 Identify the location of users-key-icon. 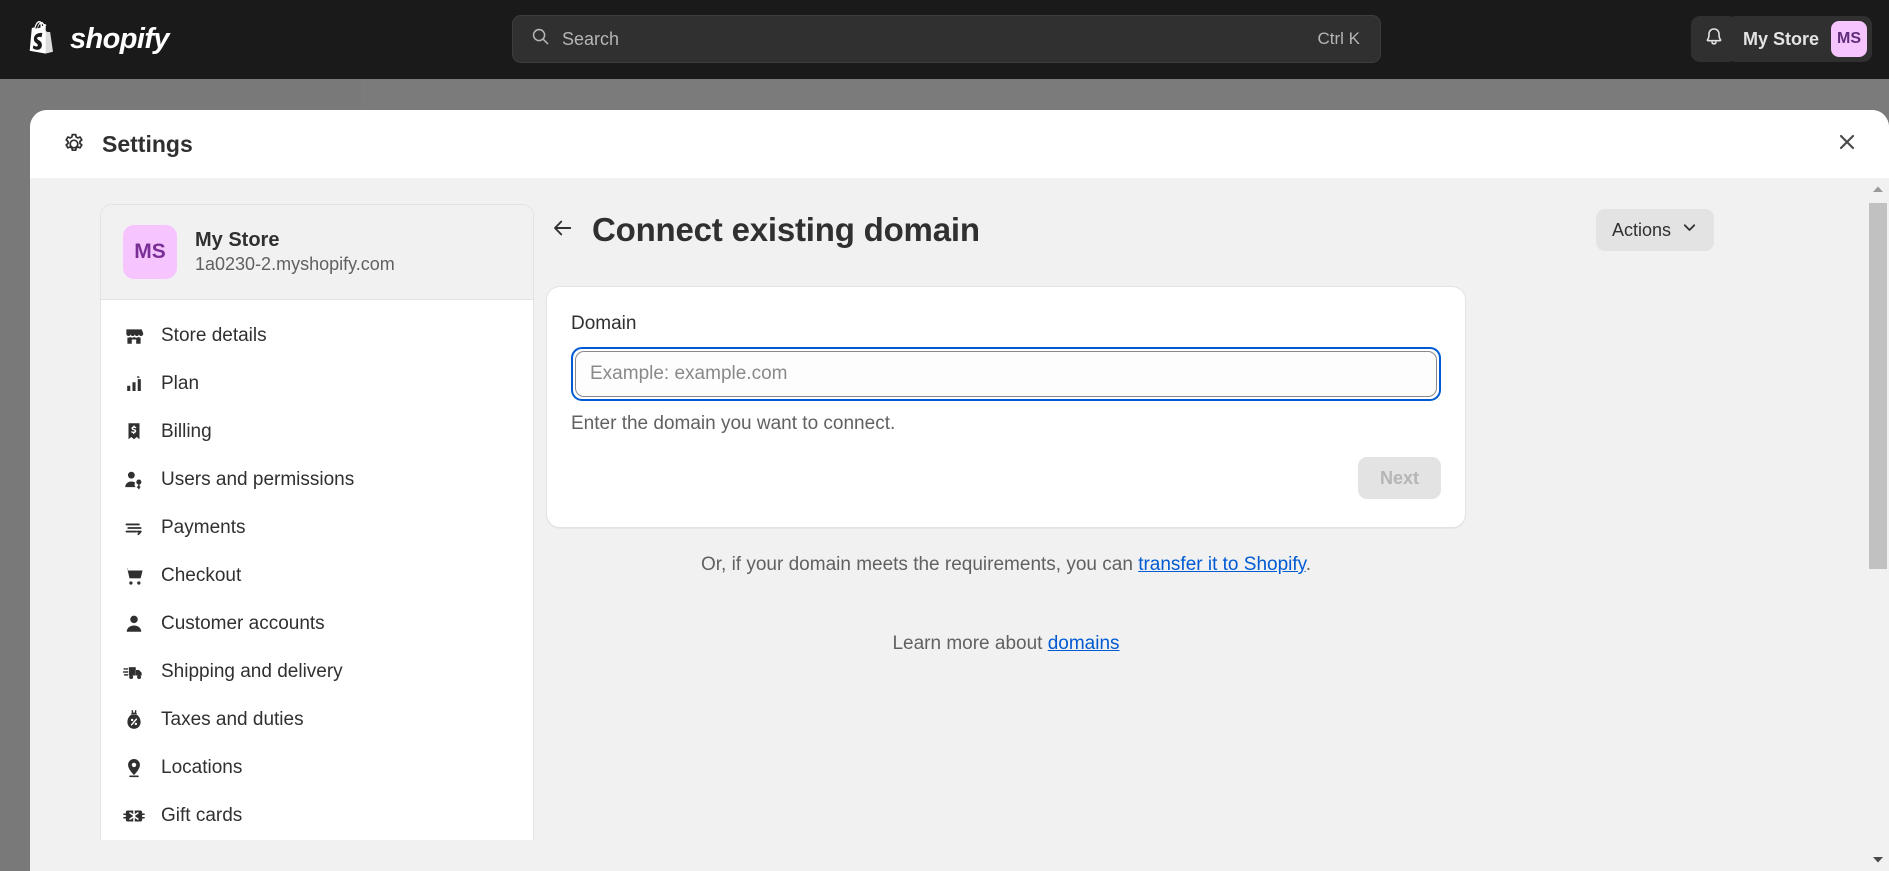
(134, 480).